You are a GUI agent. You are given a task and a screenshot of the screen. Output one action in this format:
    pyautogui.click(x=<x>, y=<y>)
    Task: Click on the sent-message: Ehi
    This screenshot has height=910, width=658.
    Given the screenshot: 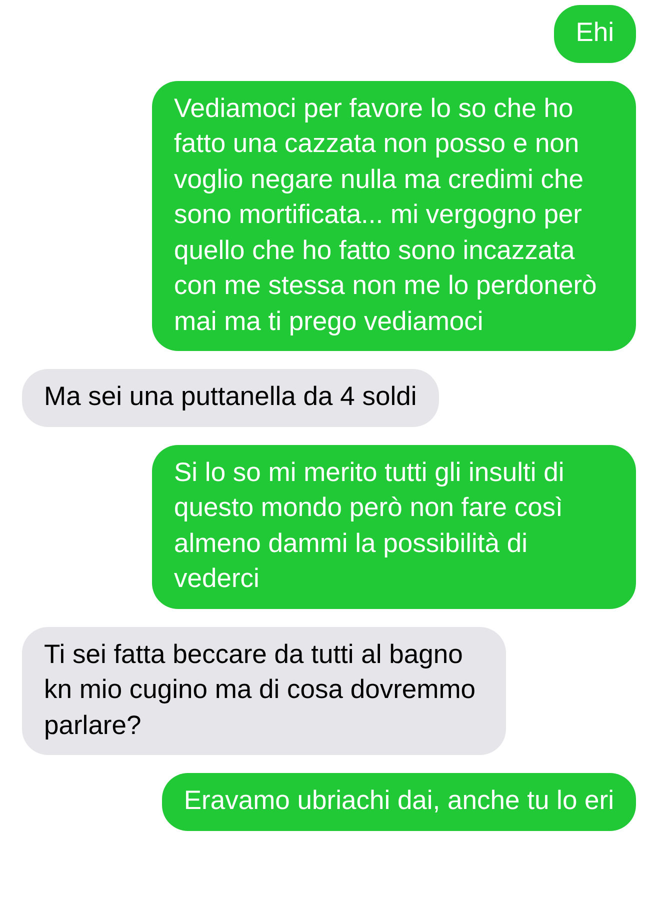 What is the action you would take?
    pyautogui.click(x=595, y=33)
    